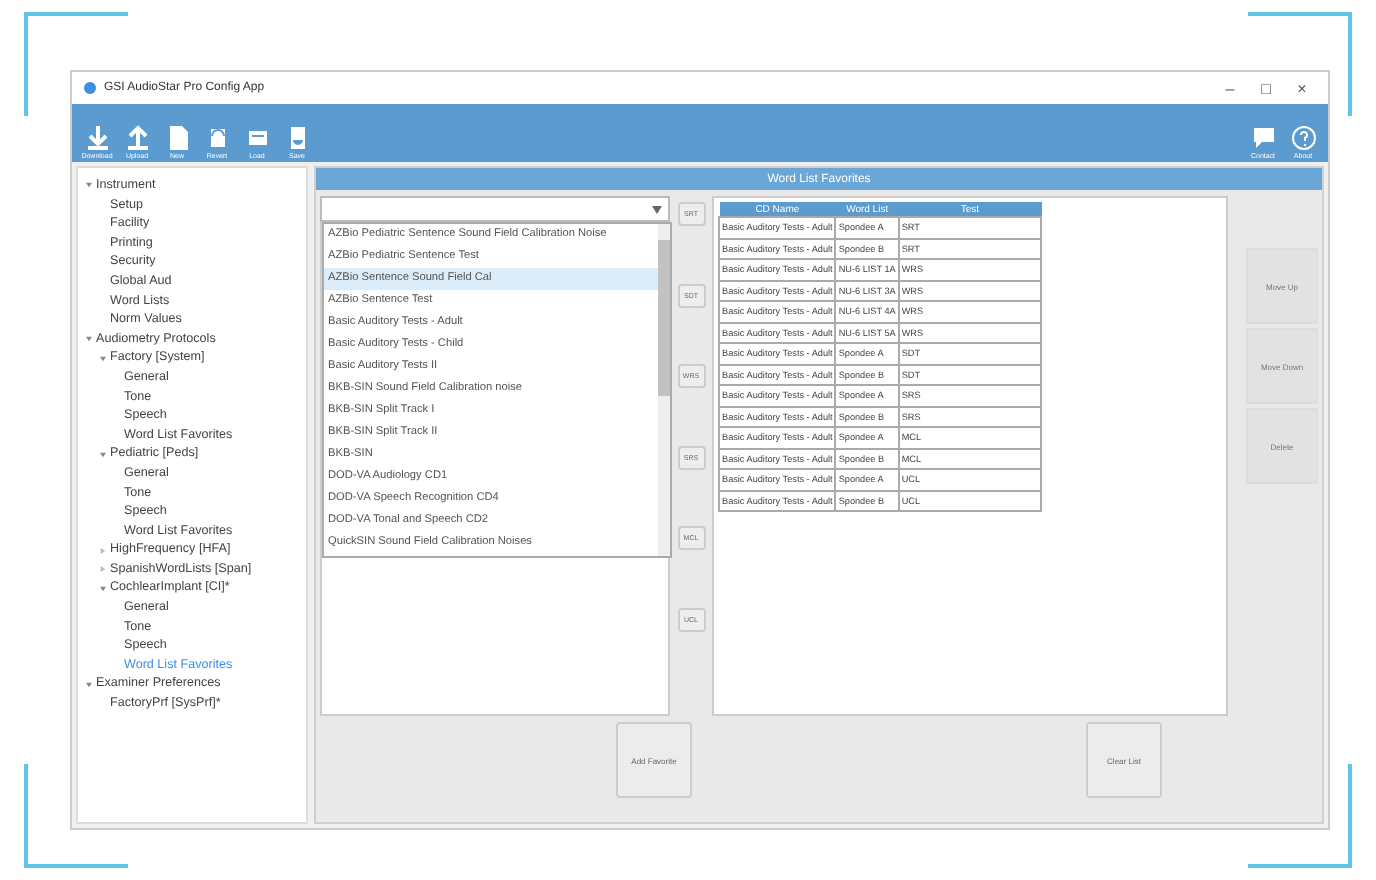 This screenshot has height=880, width=1376. What do you see at coordinates (495, 209) in the screenshot?
I see `dropdown` at bounding box center [495, 209].